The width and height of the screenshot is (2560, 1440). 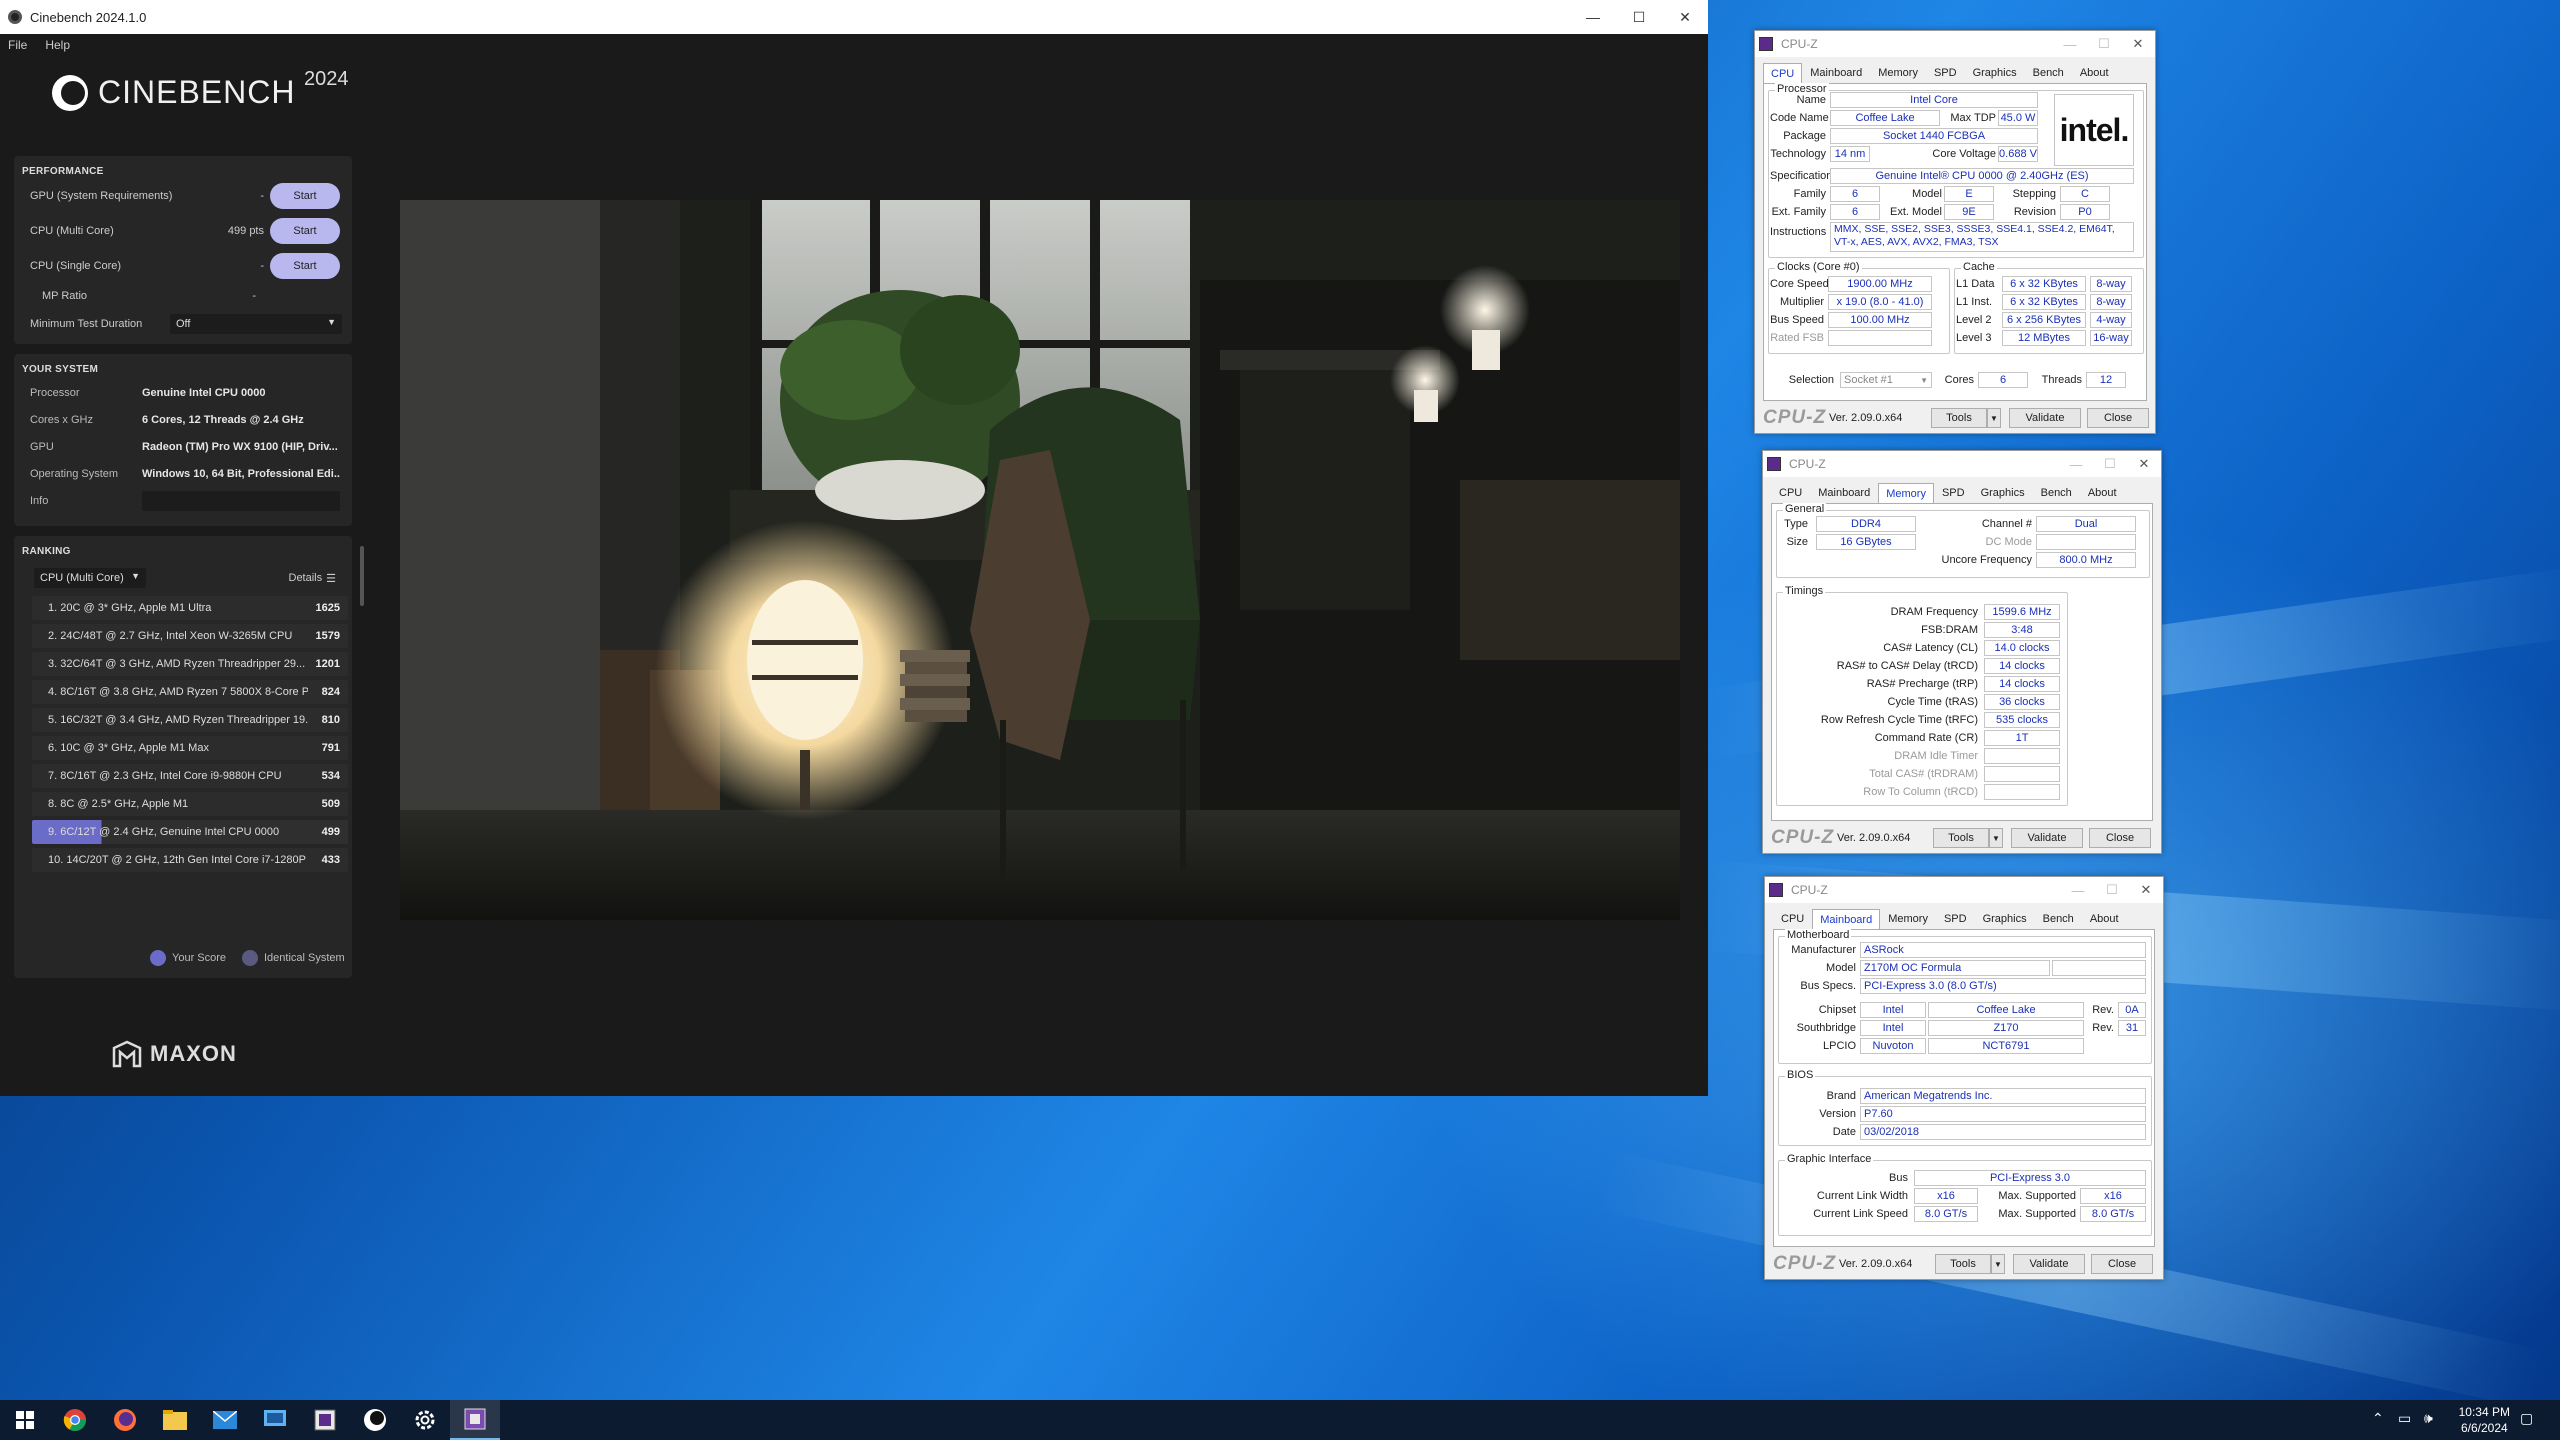 What do you see at coordinates (57, 45) in the screenshot?
I see `menu-help: Help` at bounding box center [57, 45].